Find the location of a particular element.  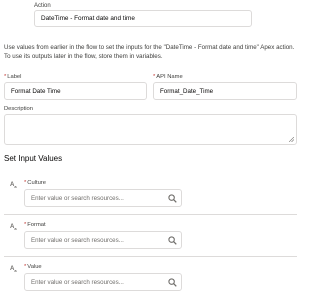

api-name-field-label: *API Name is located at coordinates (168, 77).